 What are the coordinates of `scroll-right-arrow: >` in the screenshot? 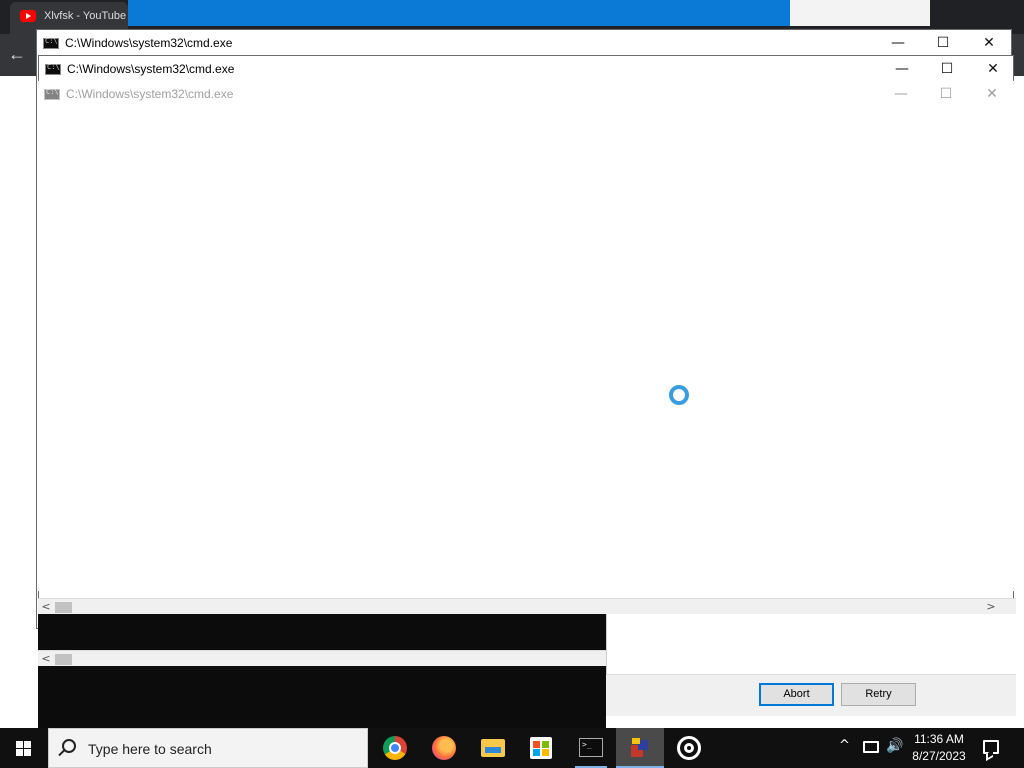 It's located at (991, 607).